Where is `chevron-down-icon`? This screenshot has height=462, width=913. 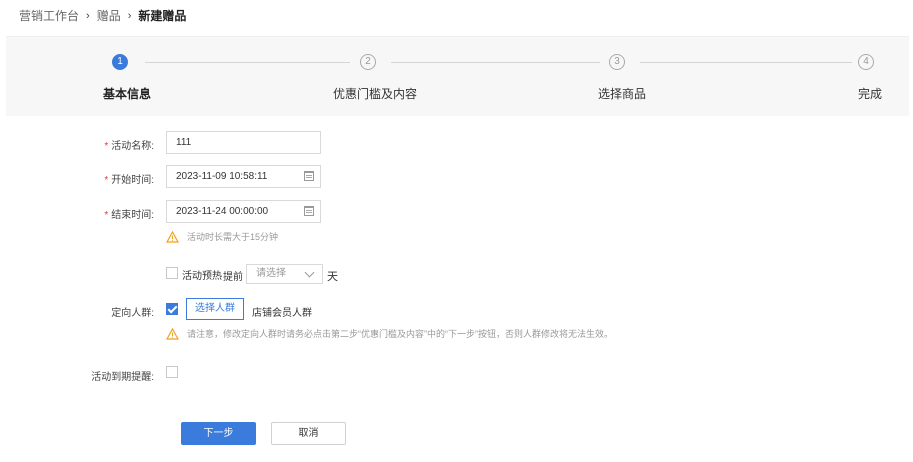
chevron-down-icon is located at coordinates (309, 272).